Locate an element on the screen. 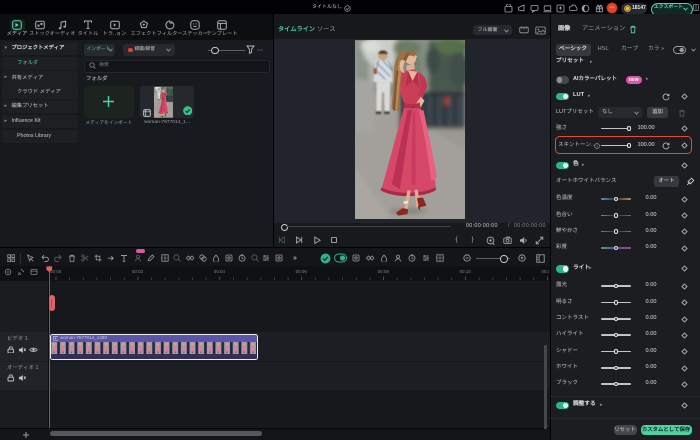  svg-text: 00:04 is located at coordinates (220, 271).